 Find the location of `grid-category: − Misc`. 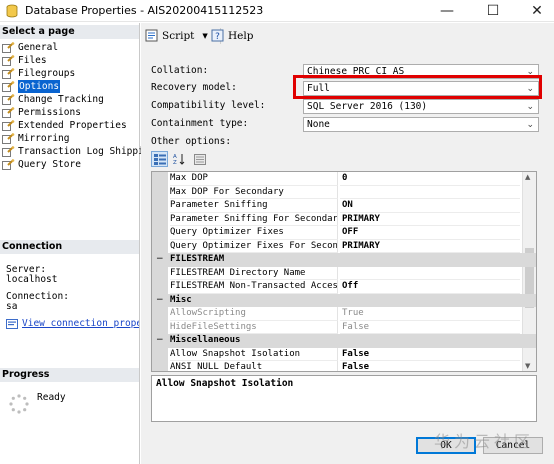

grid-category: − Misc is located at coordinates (344, 300).